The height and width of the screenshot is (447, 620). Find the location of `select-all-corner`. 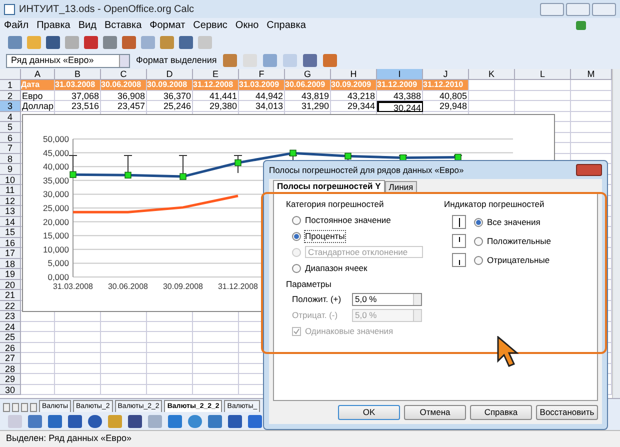

select-all-corner is located at coordinates (10, 74).